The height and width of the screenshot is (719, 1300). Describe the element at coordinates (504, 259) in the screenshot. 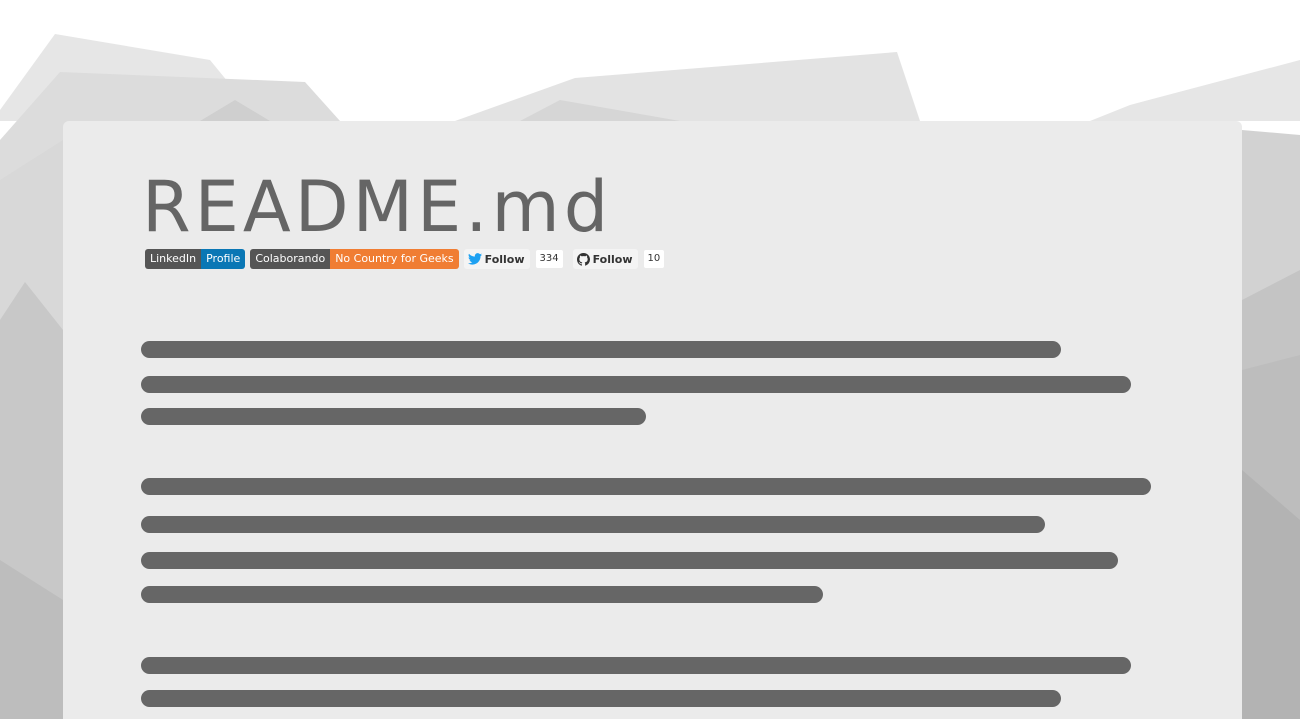

I see `twitter-follow-label: Follow` at that location.